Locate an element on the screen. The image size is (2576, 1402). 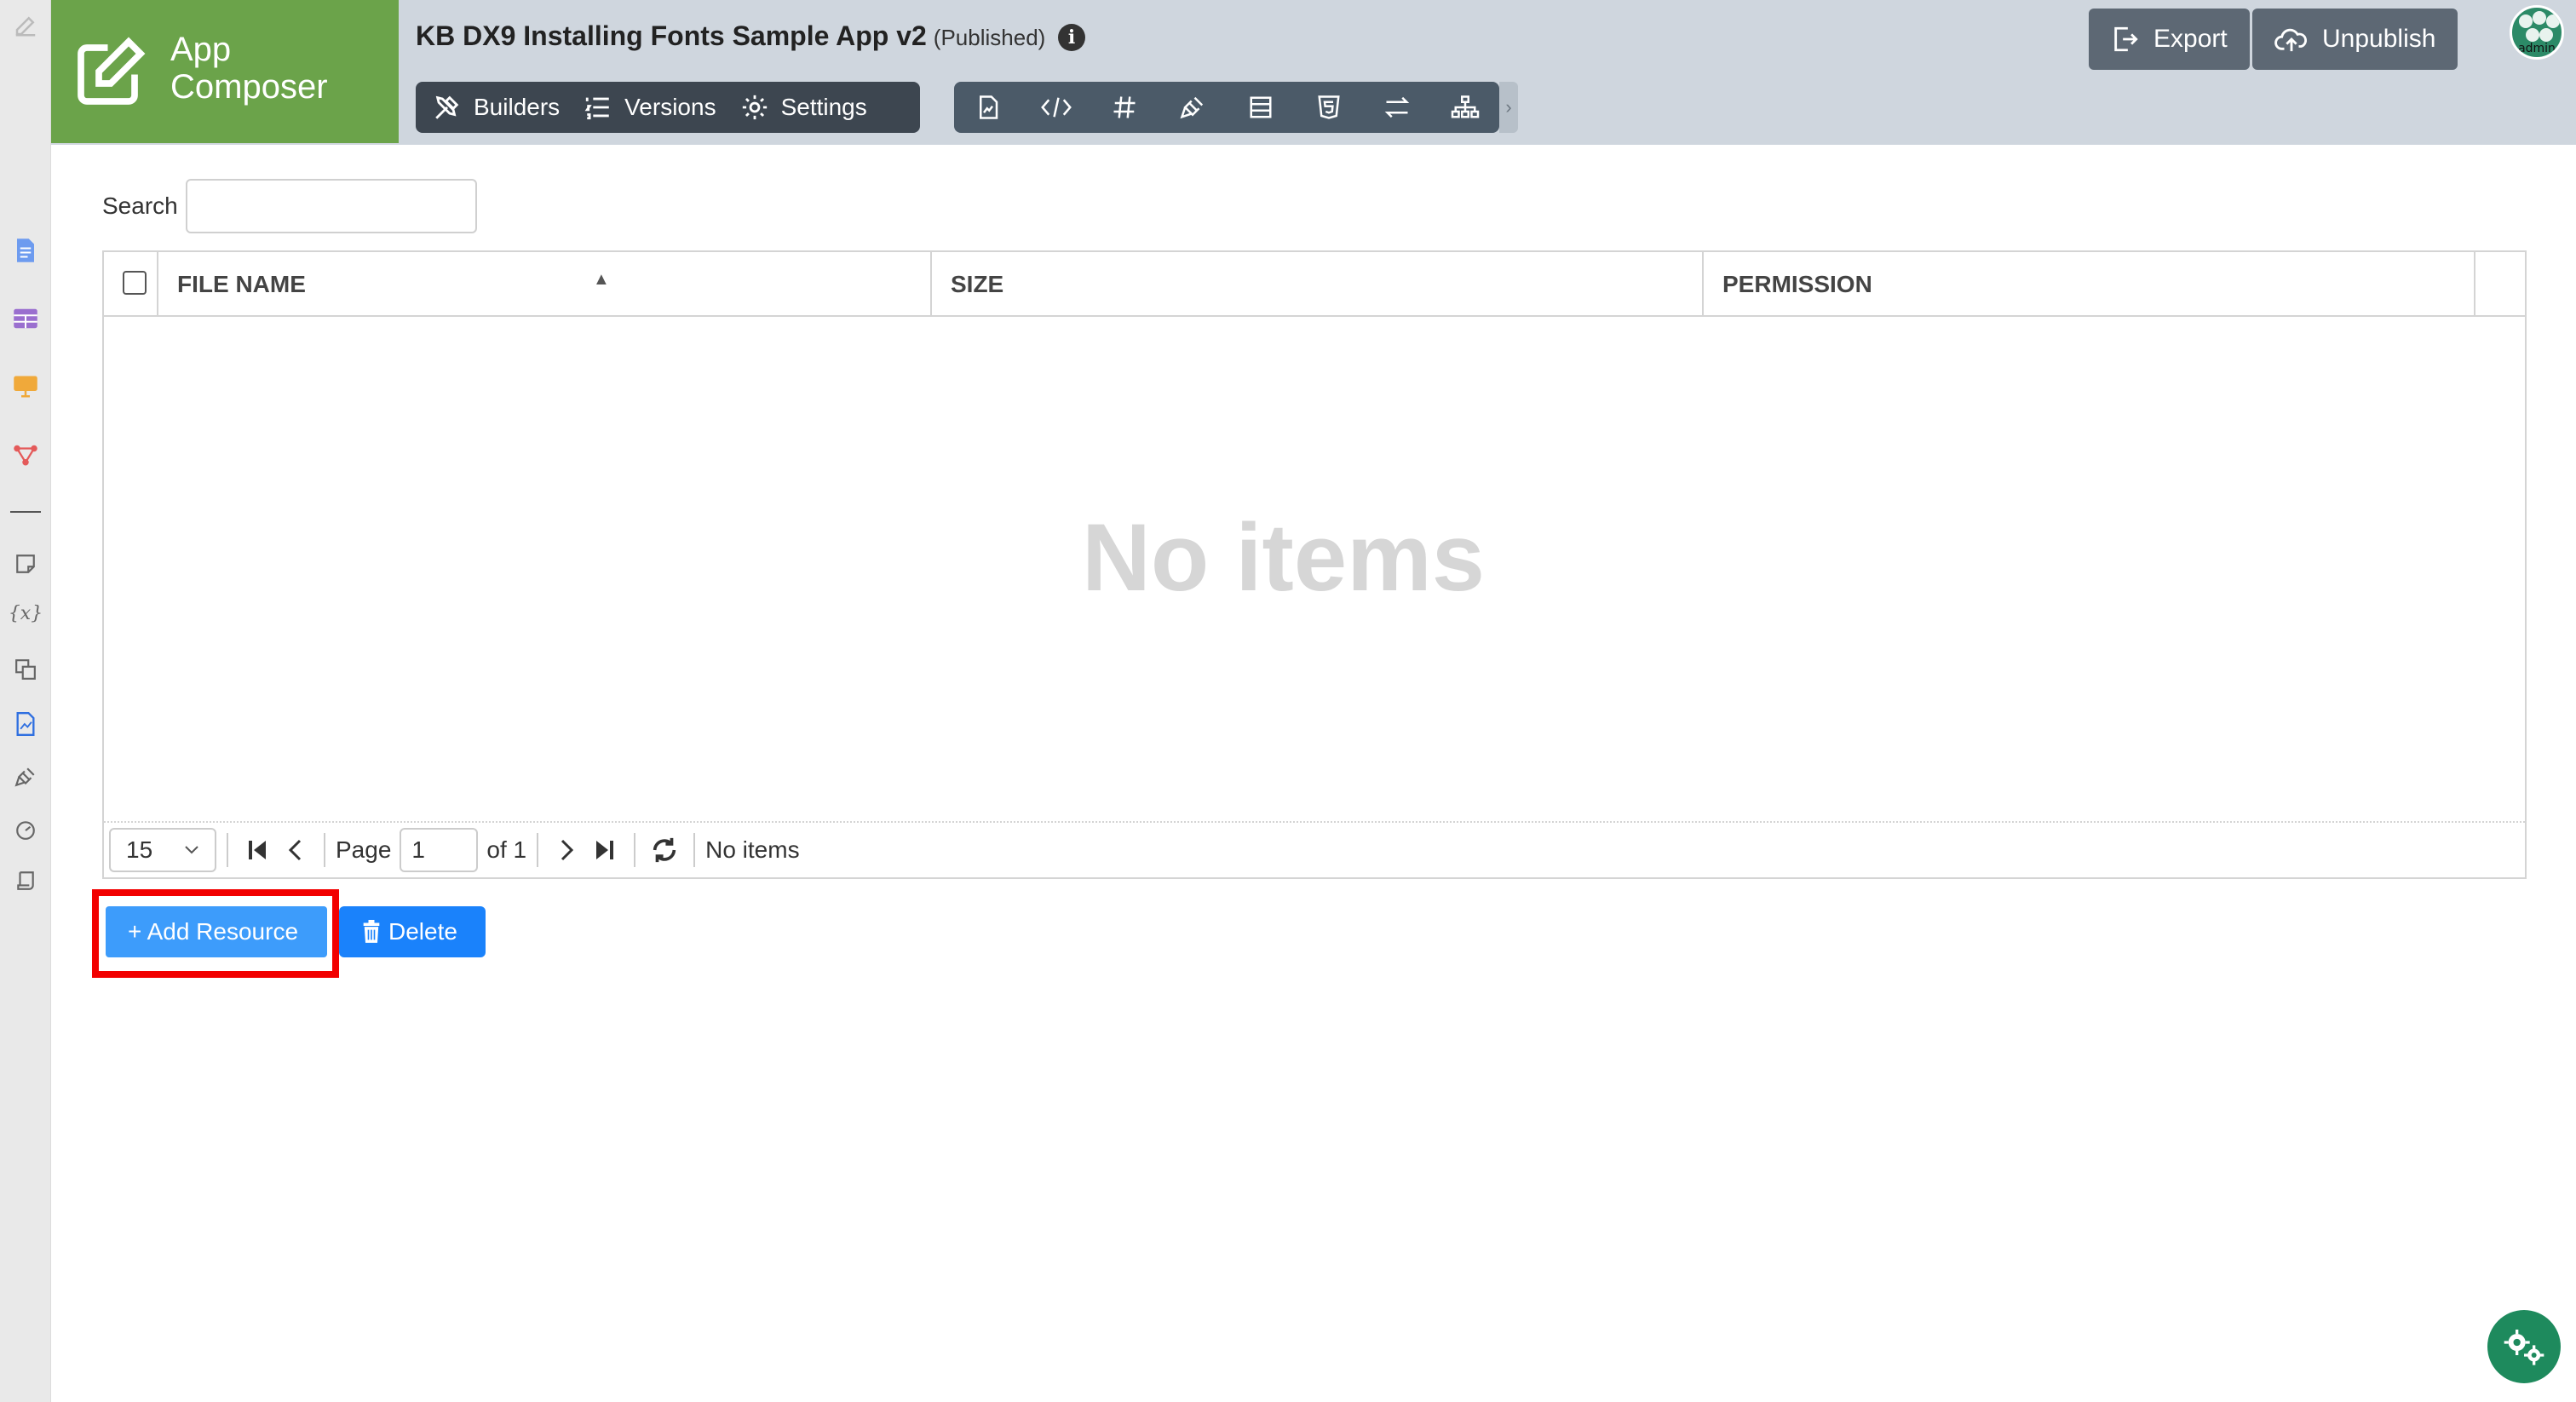
log-icon is located at coordinates (26, 880).